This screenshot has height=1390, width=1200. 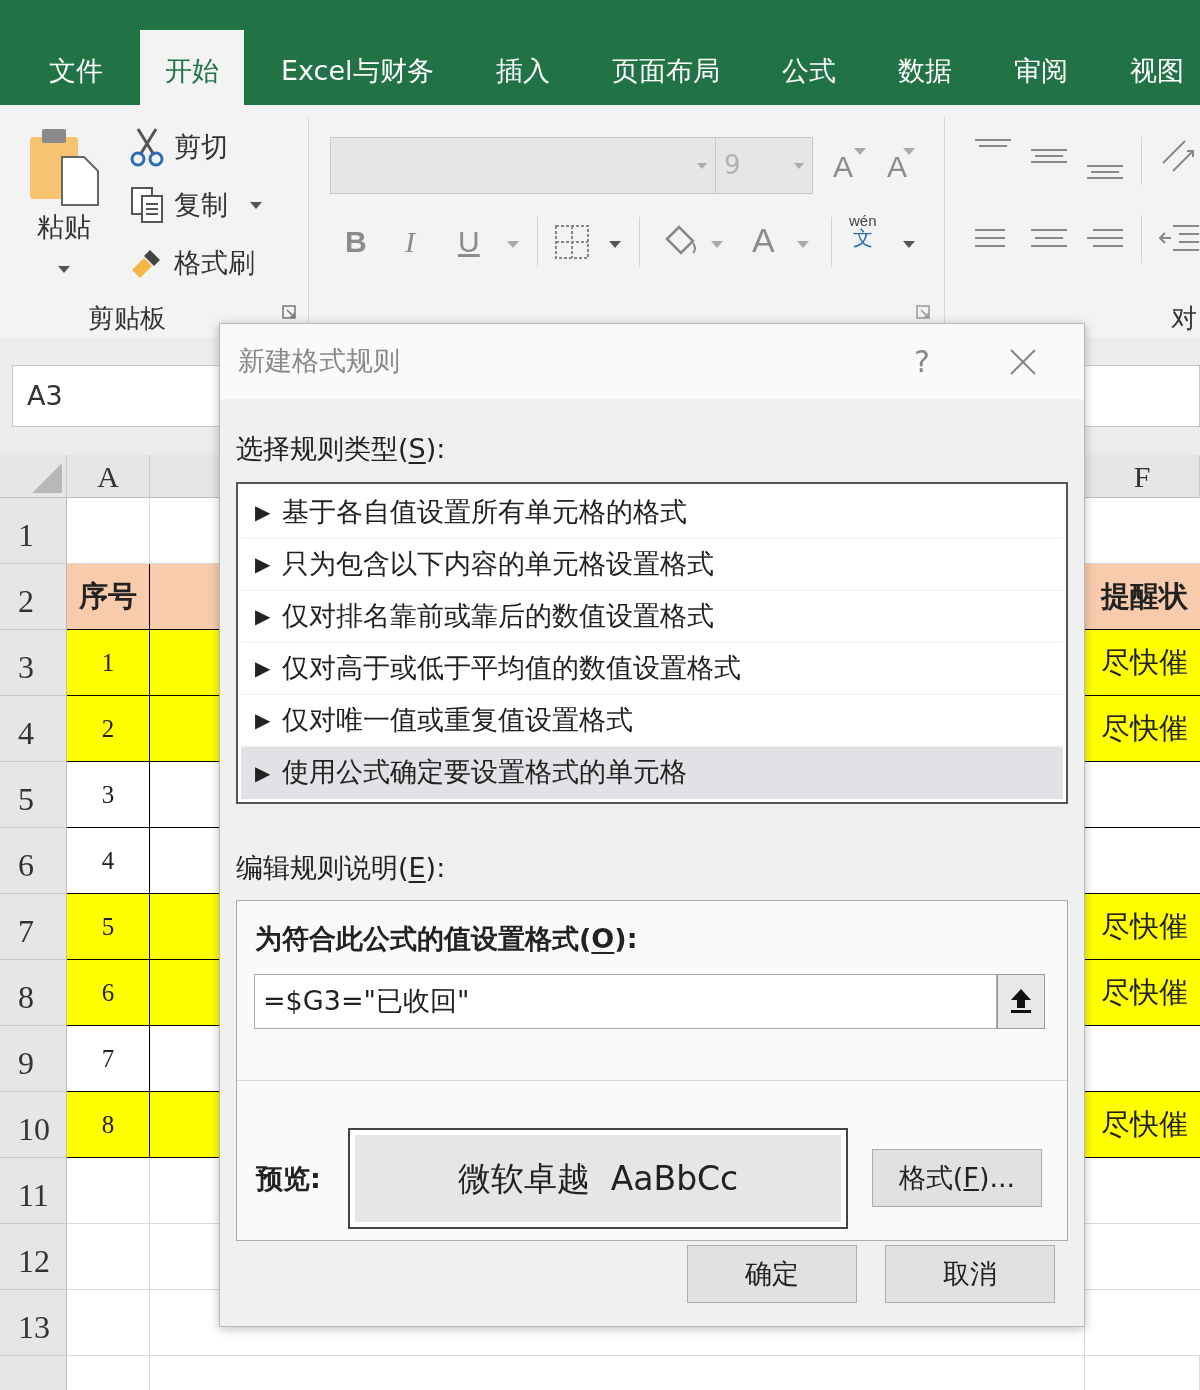 I want to click on table-cell: 3, so click(x=108, y=795).